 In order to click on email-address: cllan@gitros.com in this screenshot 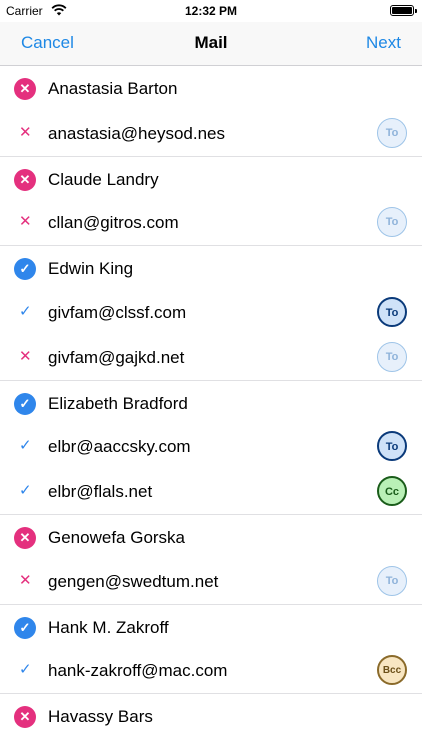, I will do `click(113, 223)`.